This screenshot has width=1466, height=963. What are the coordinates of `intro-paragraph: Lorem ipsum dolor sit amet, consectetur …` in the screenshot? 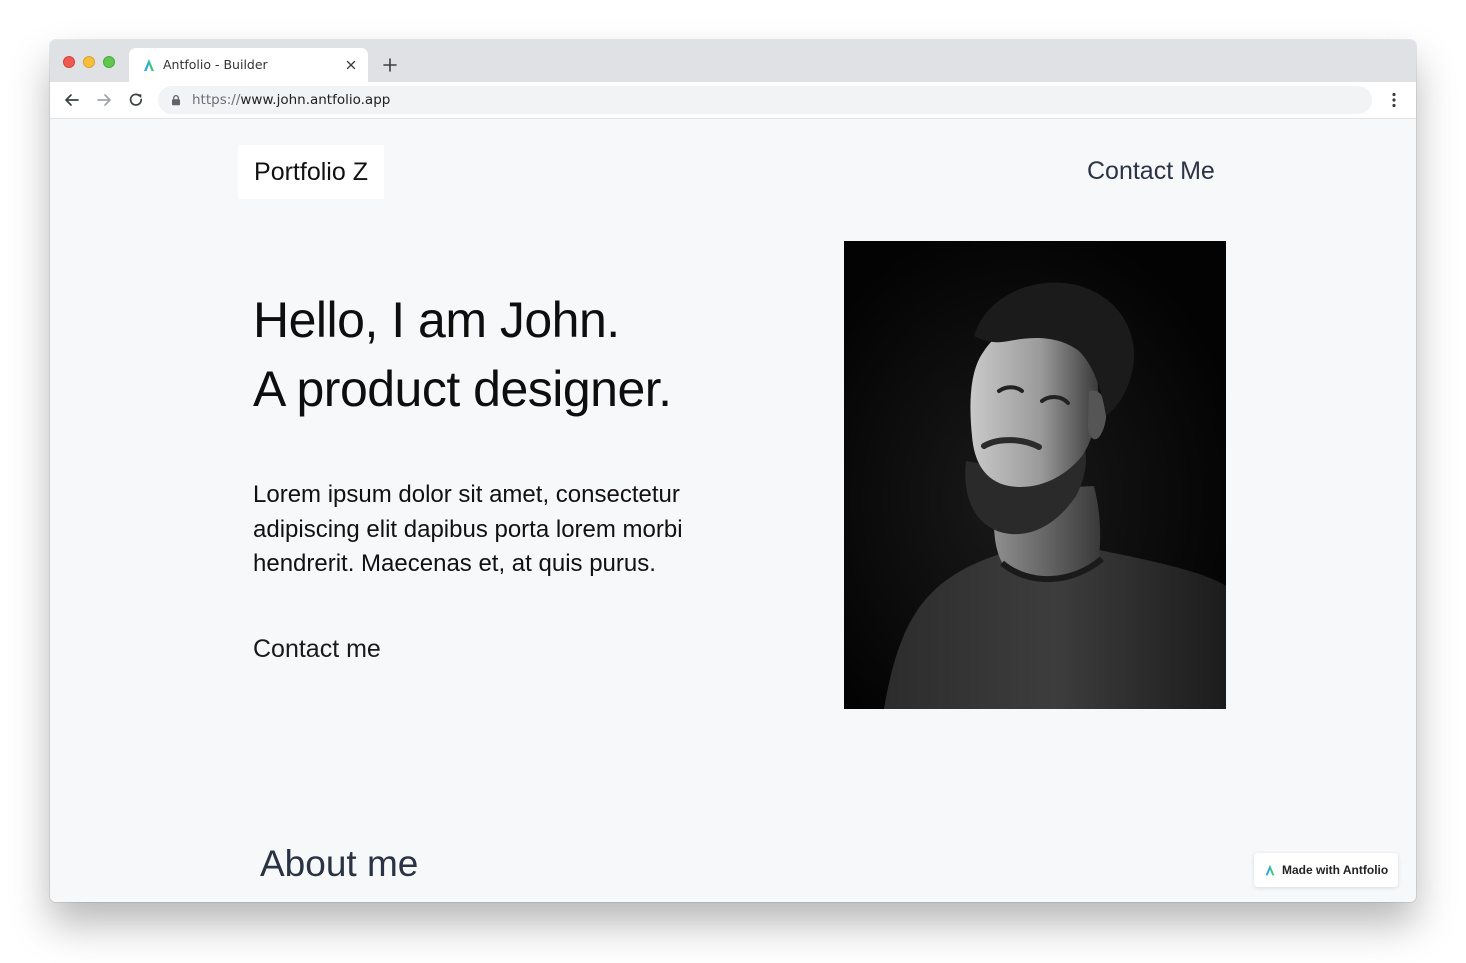 It's located at (468, 529).